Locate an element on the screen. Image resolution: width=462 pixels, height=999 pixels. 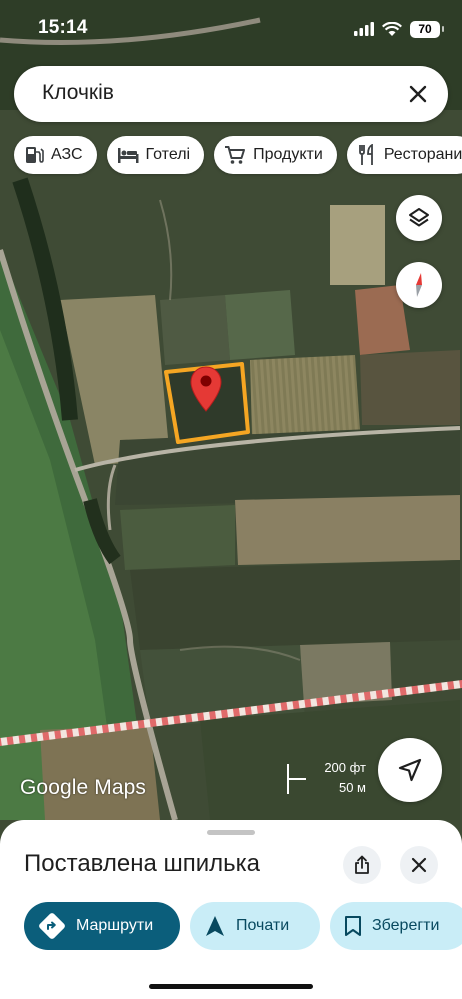
start-navigation-icon is located at coordinates (215, 926).